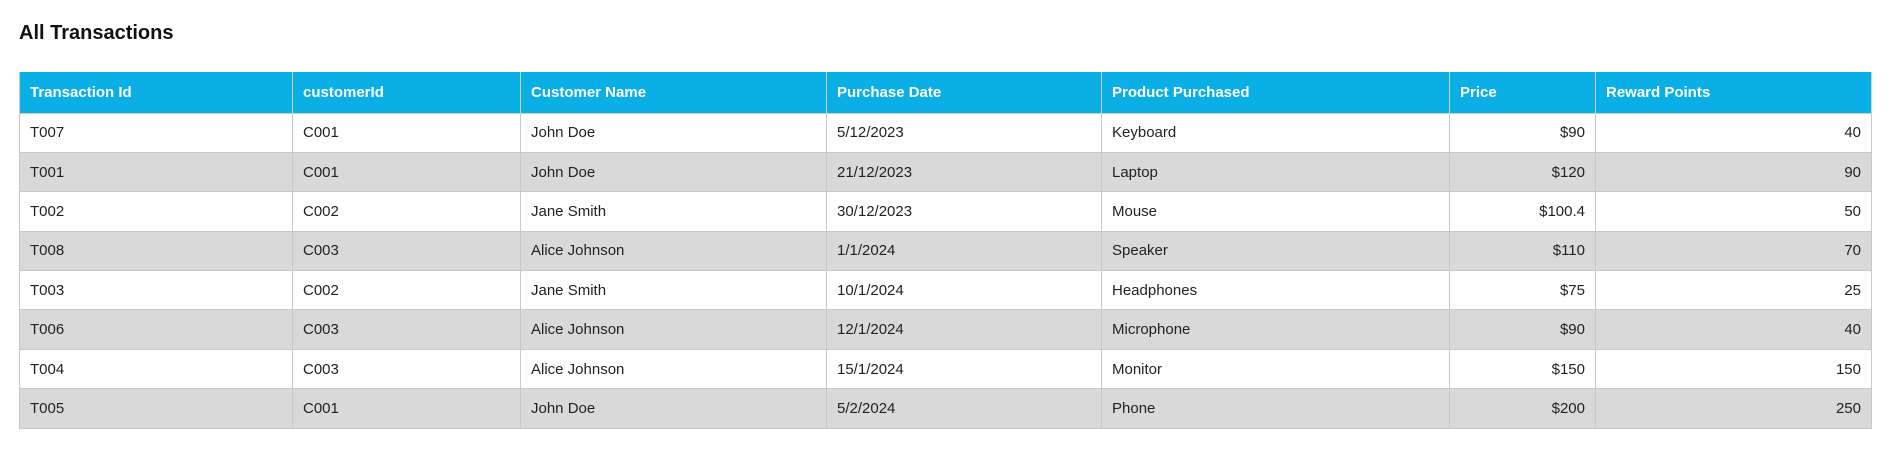  I want to click on cell-transaction-id: T004, so click(156, 369).